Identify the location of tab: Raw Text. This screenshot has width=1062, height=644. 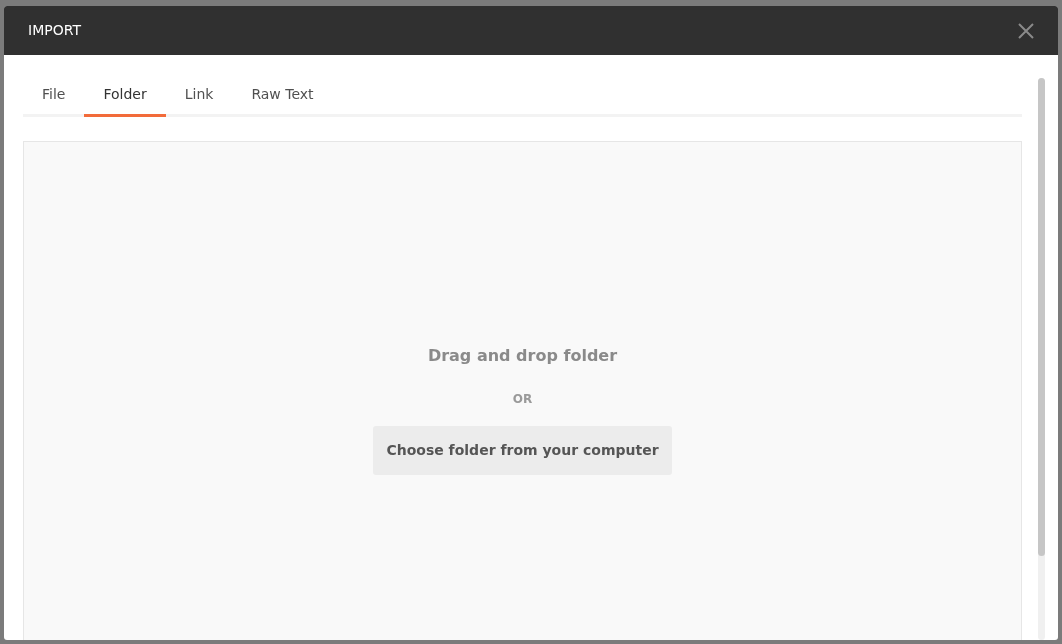
(282, 97).